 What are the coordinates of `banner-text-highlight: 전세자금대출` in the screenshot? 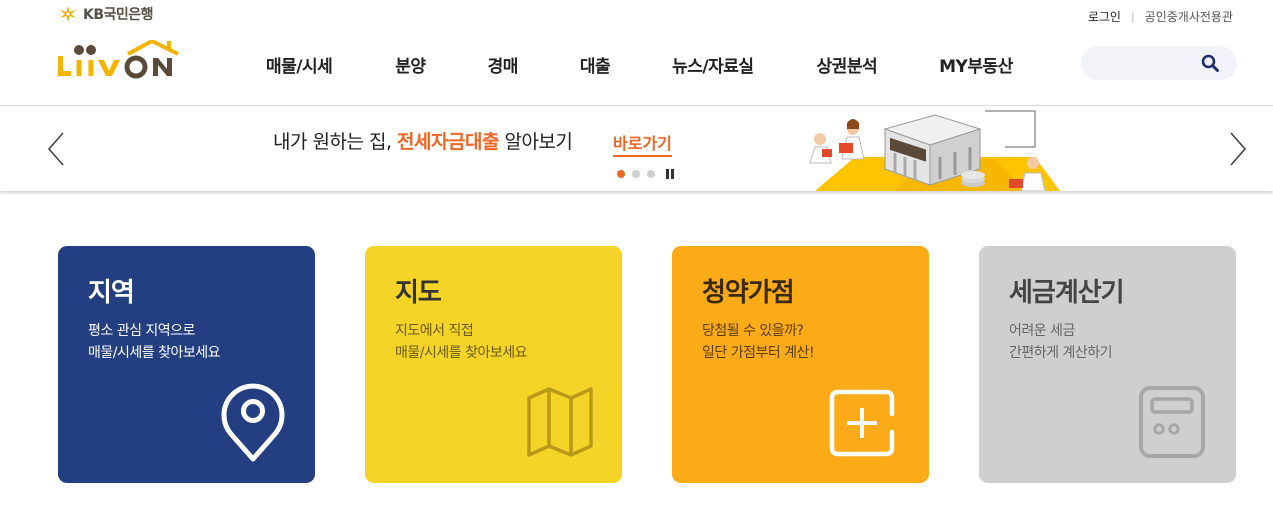 It's located at (448, 142).